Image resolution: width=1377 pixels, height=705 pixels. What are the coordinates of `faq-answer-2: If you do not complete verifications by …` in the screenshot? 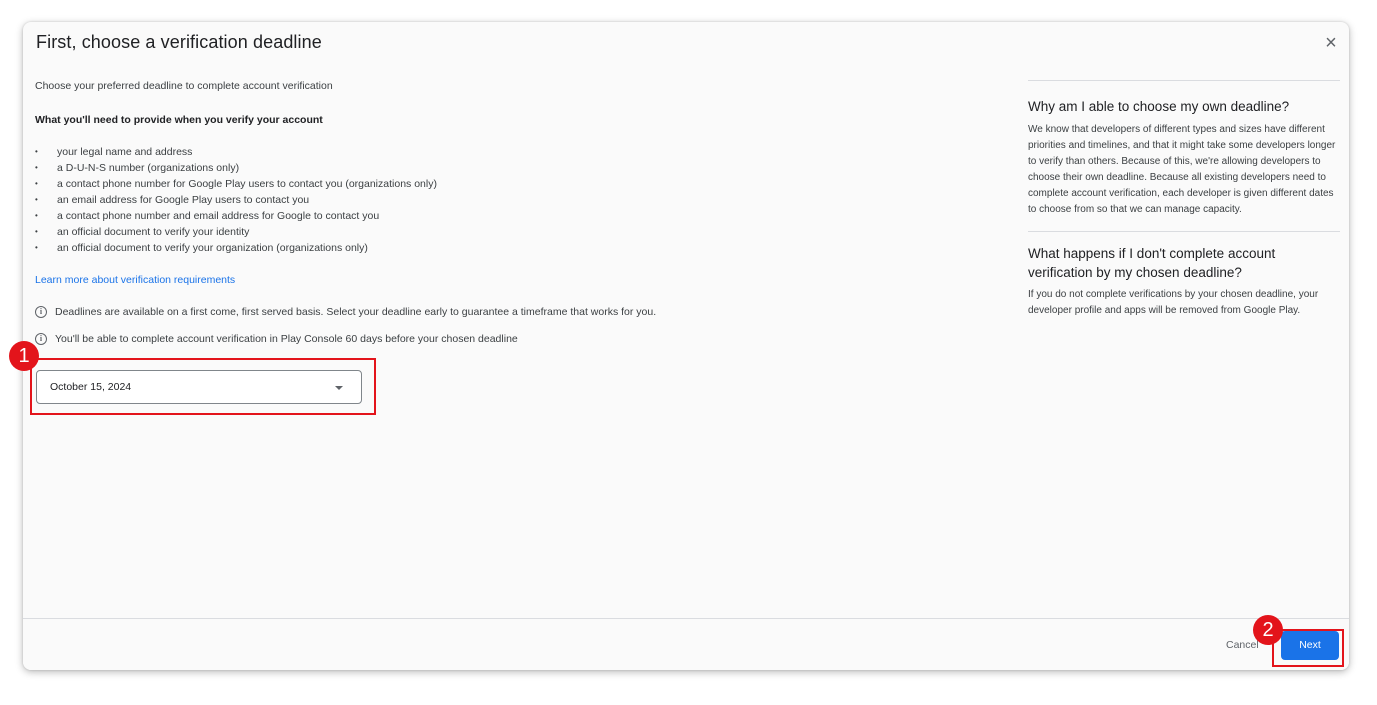 It's located at (1173, 302).